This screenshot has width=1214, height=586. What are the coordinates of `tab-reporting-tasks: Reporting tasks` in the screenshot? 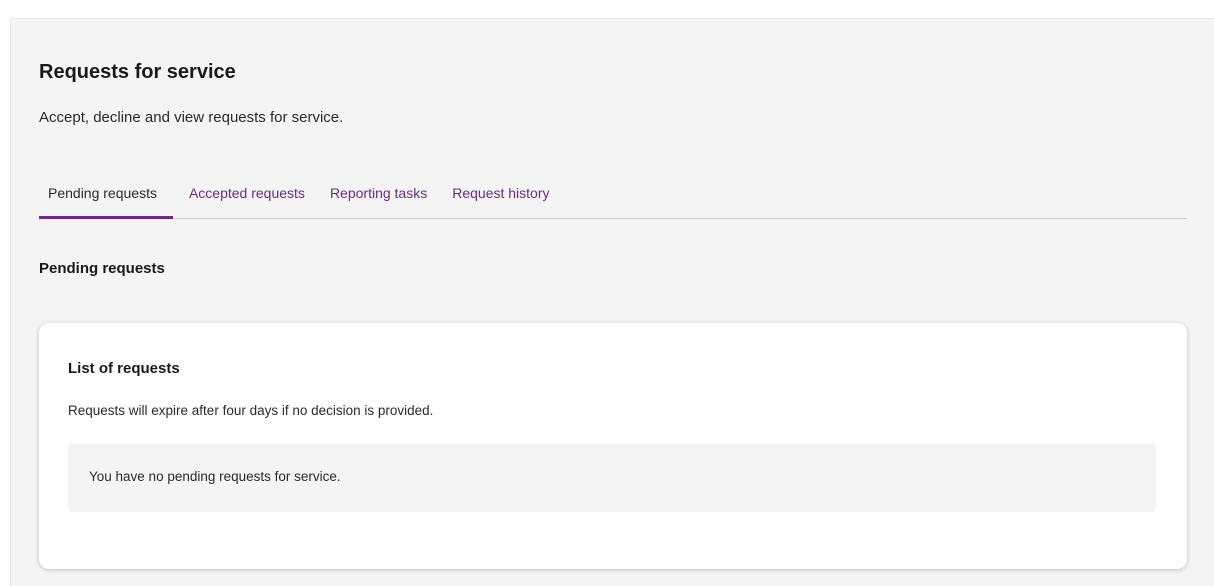 It's located at (382, 200).